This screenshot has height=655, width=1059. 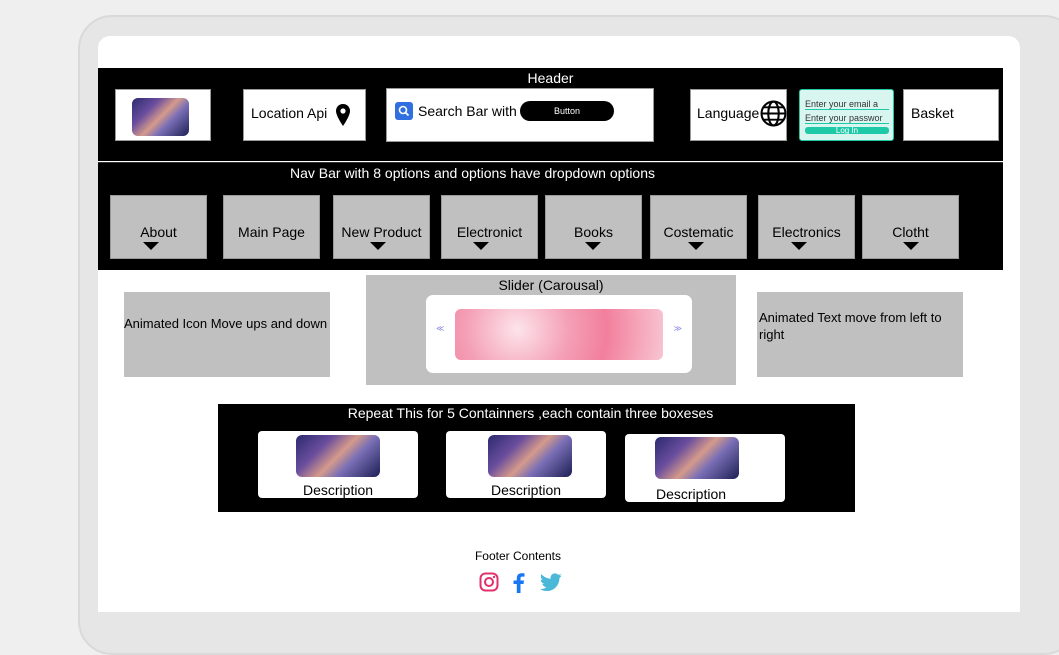 I want to click on animated-icon-label: Animated Icon Move ups and down, so click(x=226, y=323).